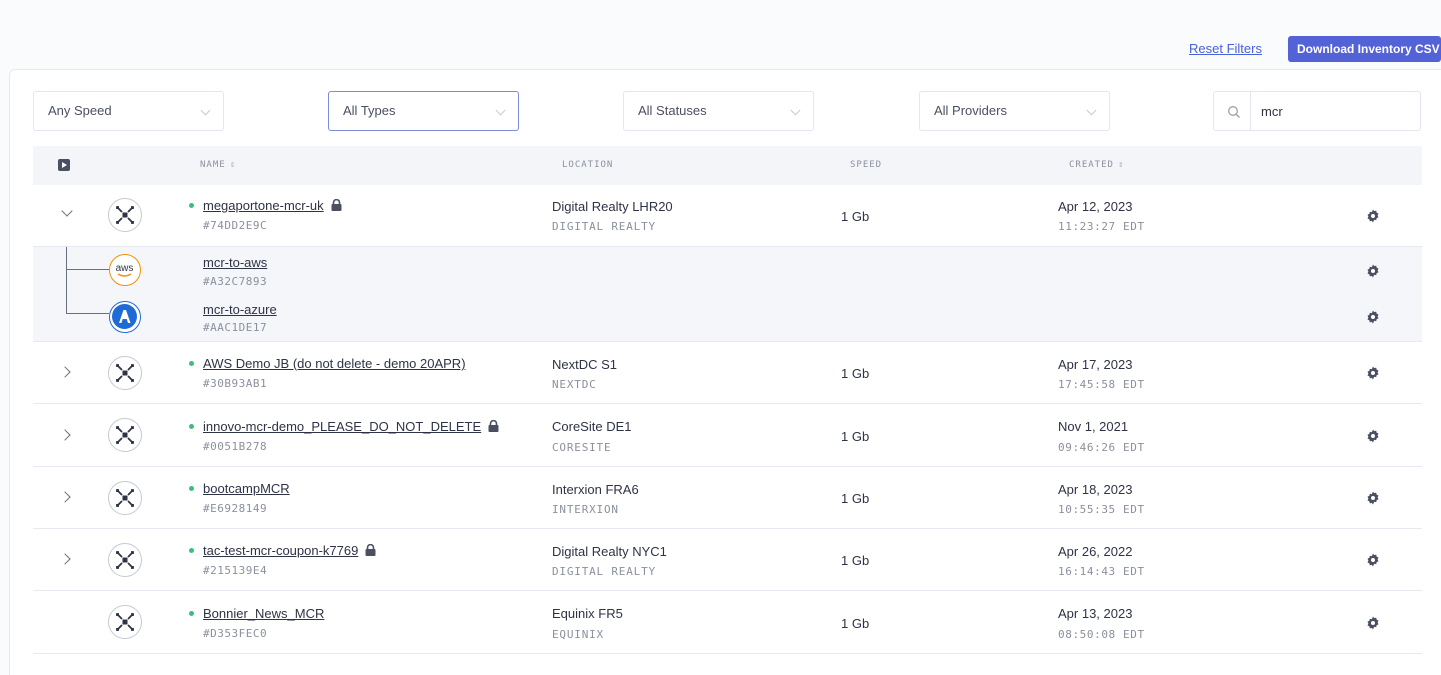 This screenshot has width=1441, height=675. I want to click on created-time: 11:23:27 EDT, so click(1101, 226).